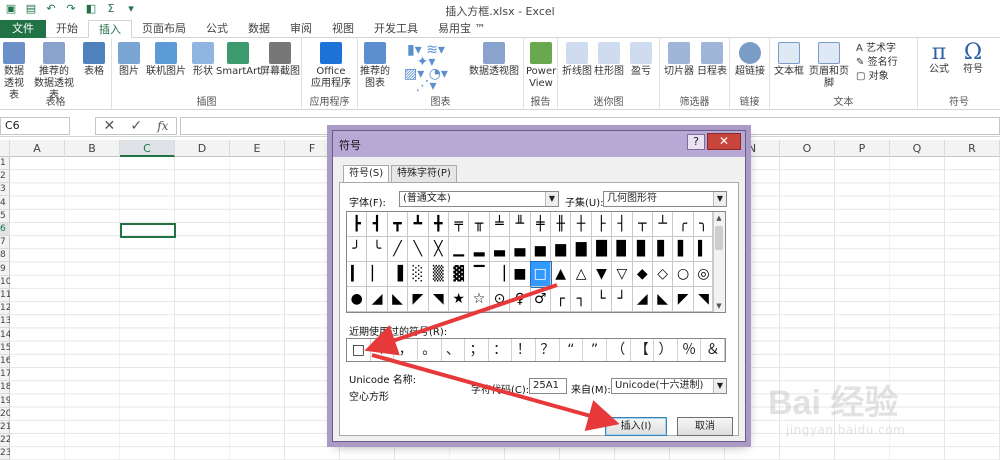  What do you see at coordinates (5, 427) in the screenshot?
I see `row-header-21: 21` at bounding box center [5, 427].